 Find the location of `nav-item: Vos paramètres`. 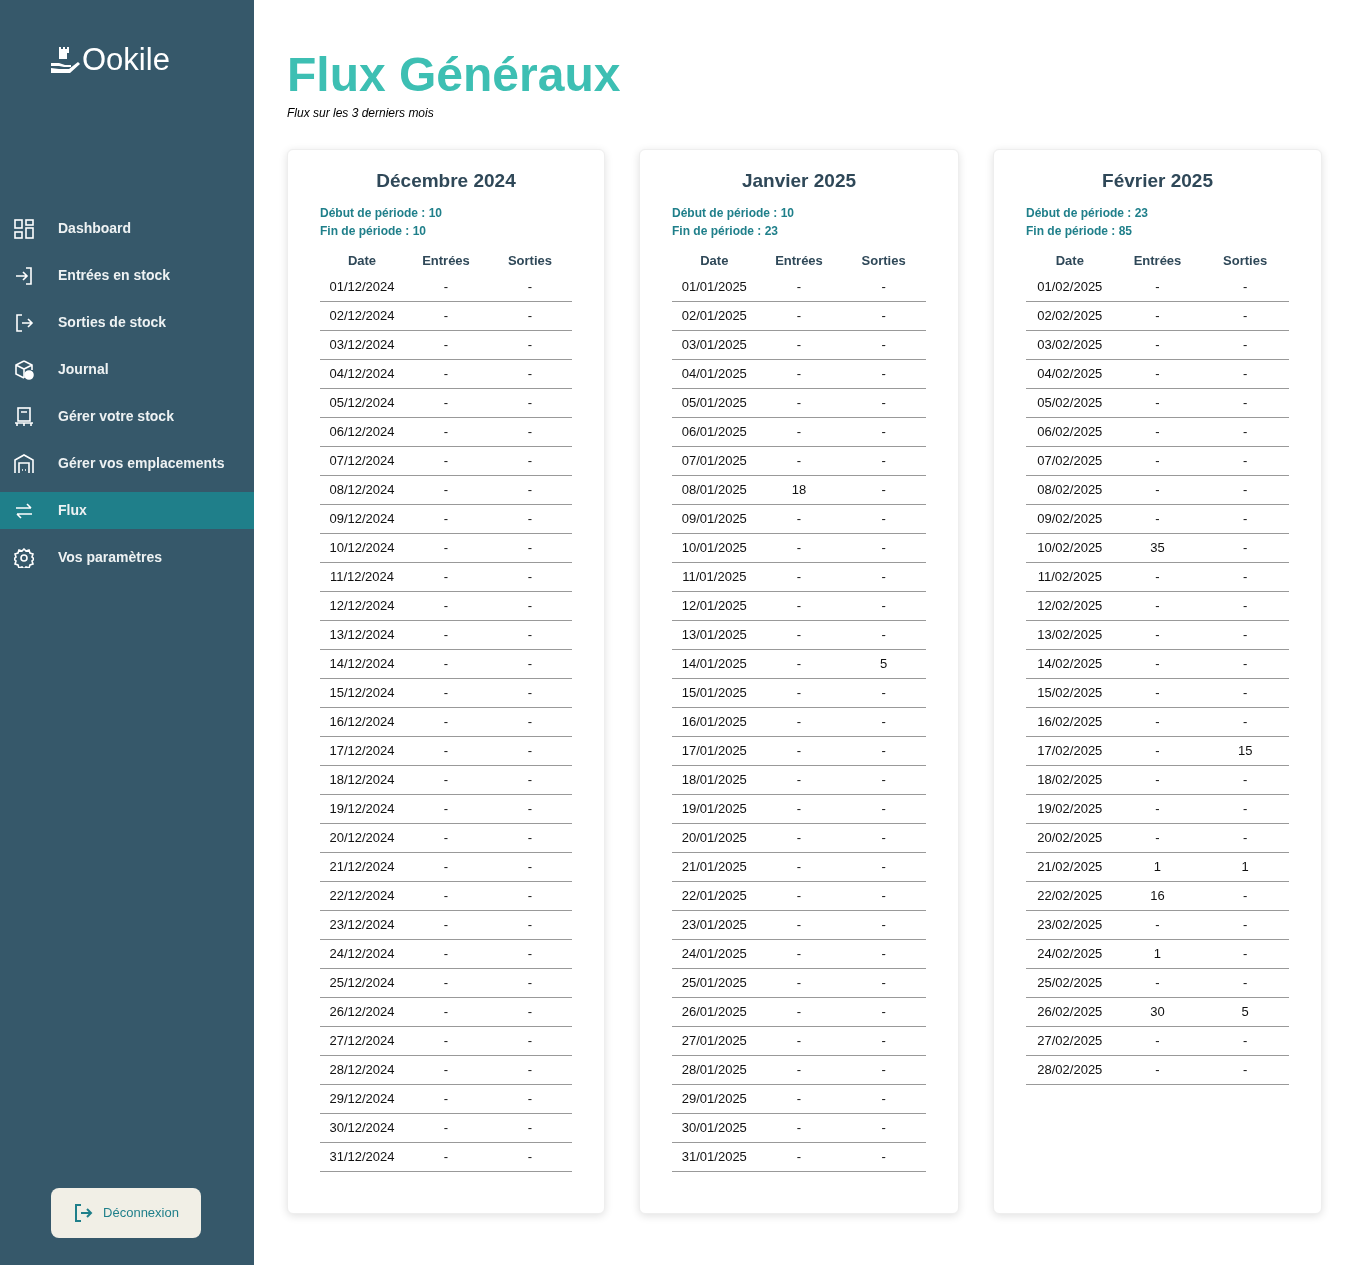

nav-item: Vos paramètres is located at coordinates (127, 557).